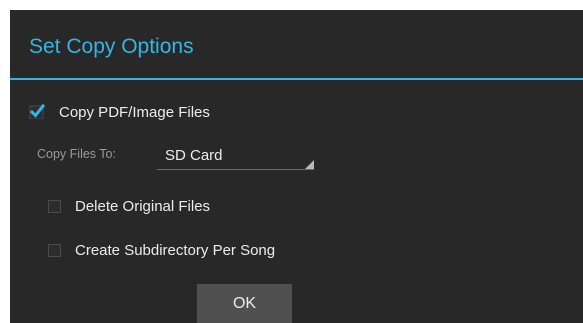  I want to click on copy-to-label: Copy Files To:, so click(76, 154).